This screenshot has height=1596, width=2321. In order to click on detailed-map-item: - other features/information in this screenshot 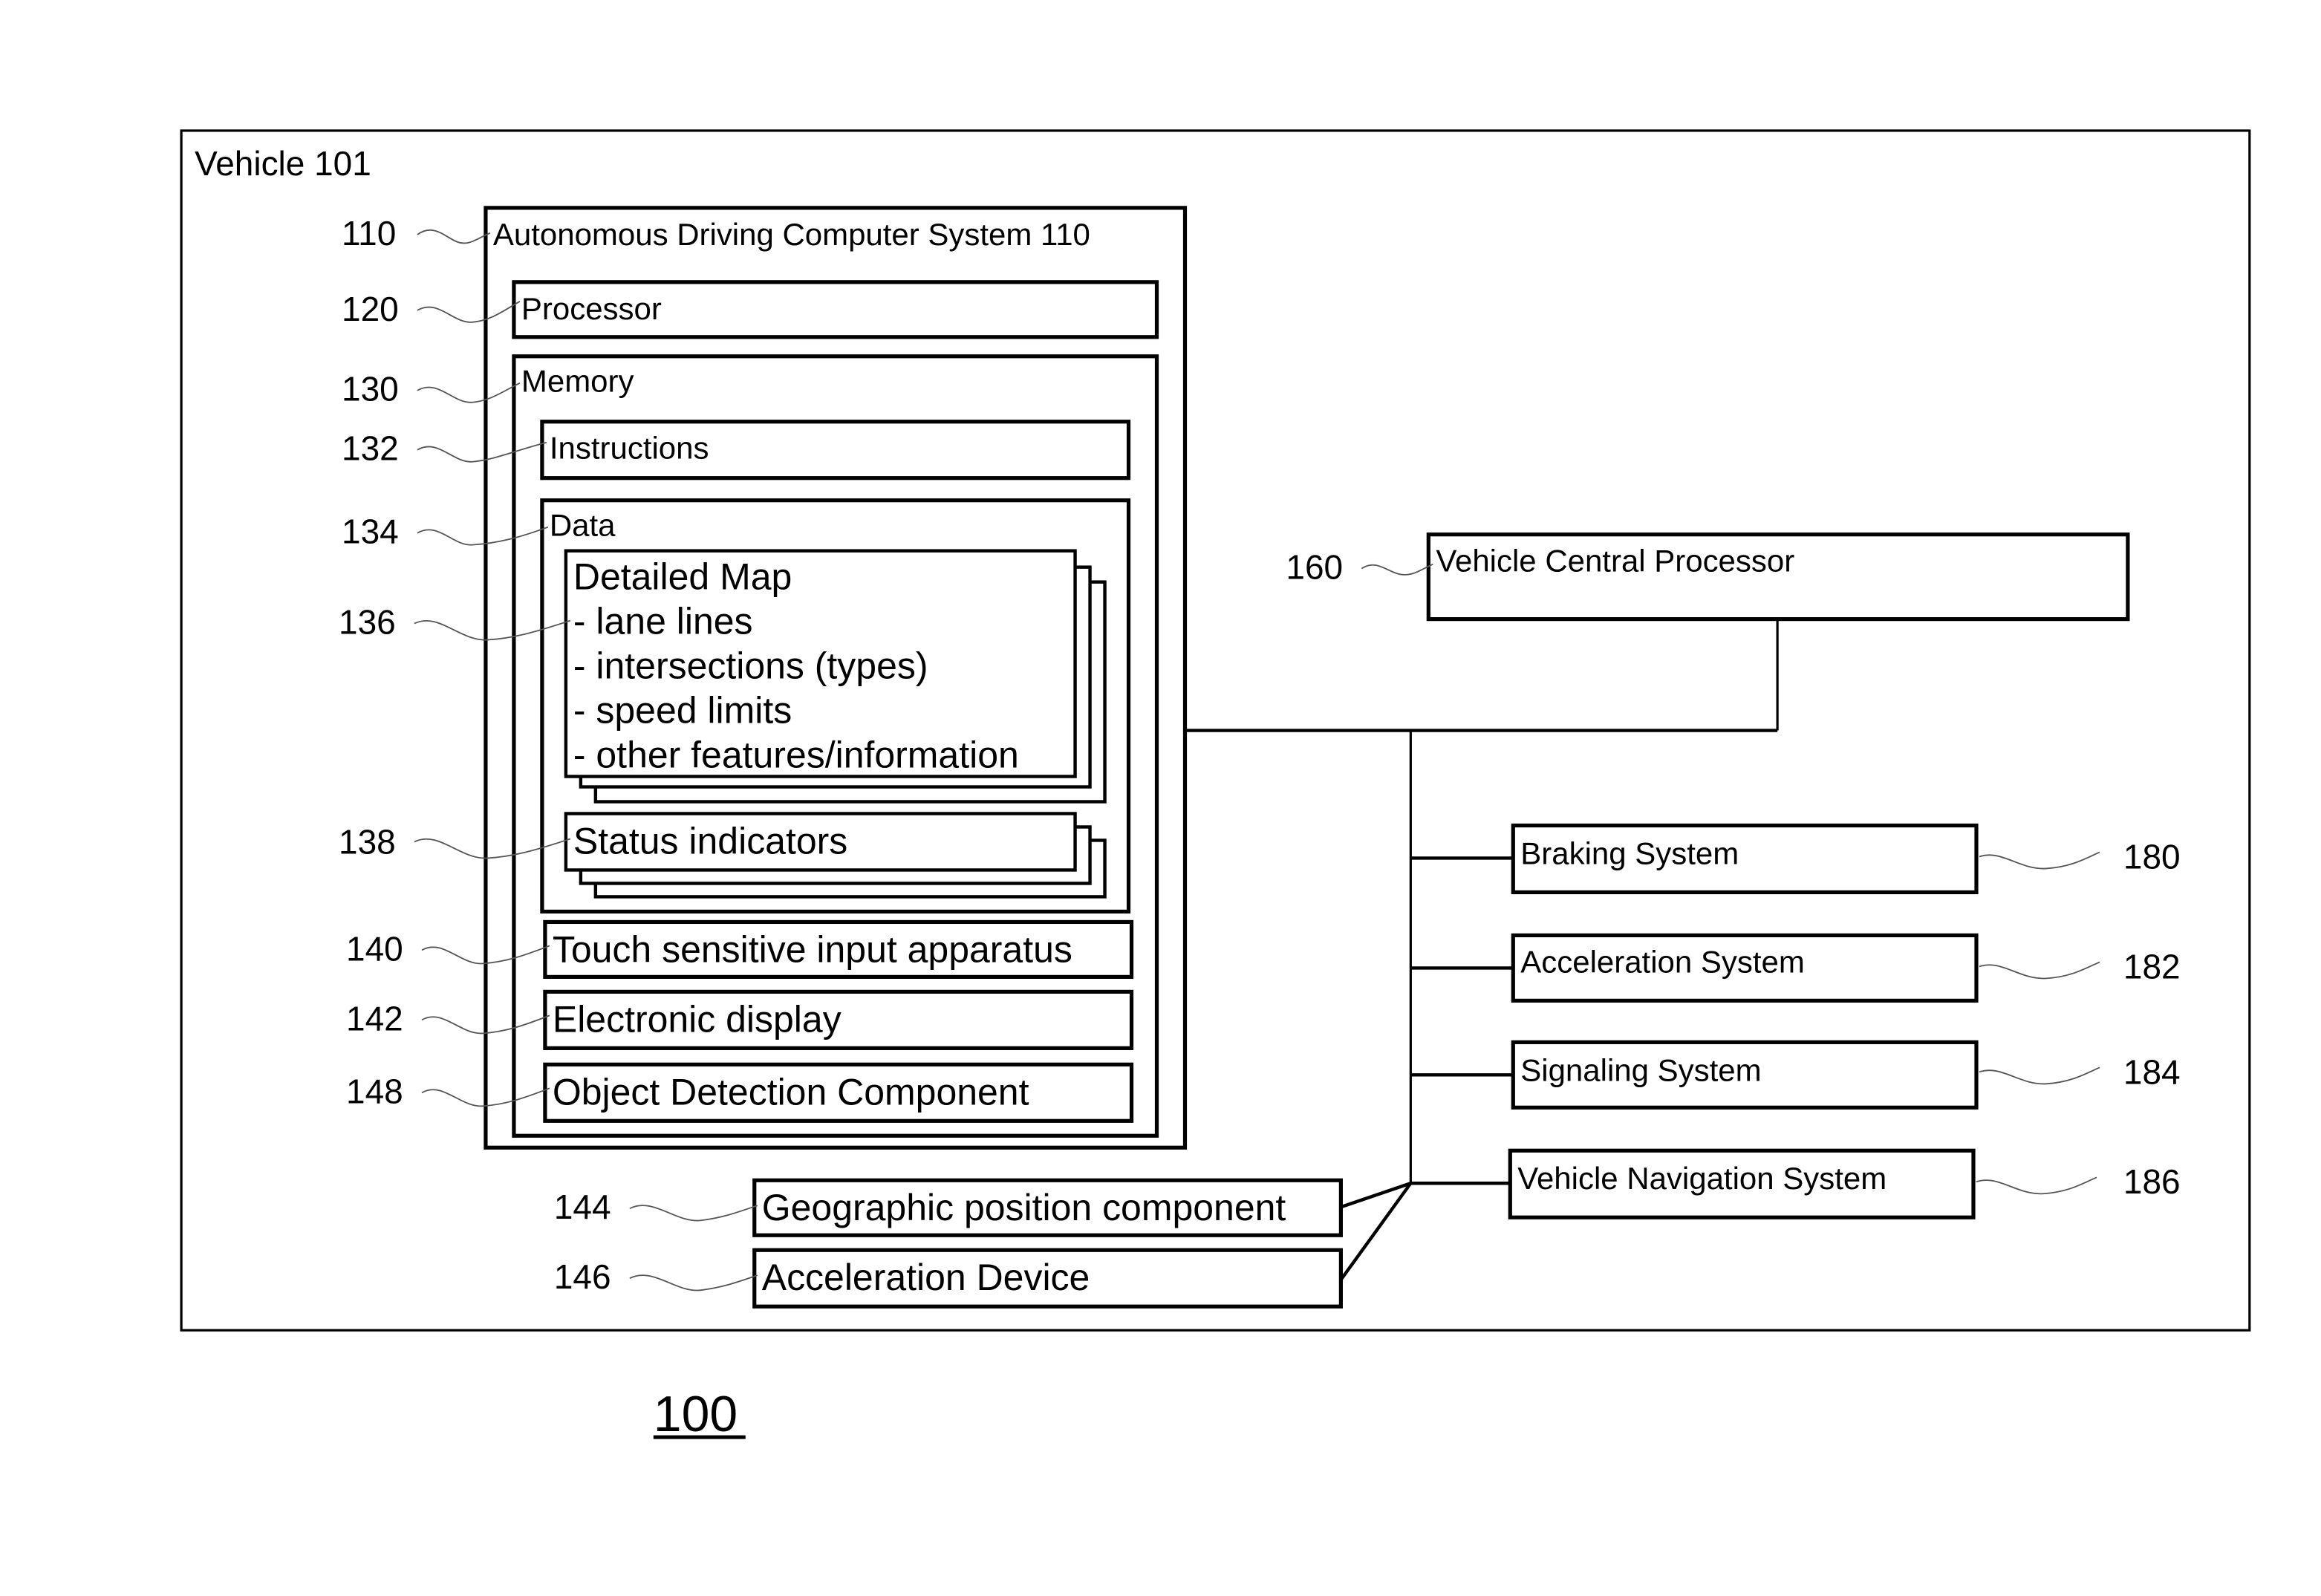, I will do `click(796, 756)`.